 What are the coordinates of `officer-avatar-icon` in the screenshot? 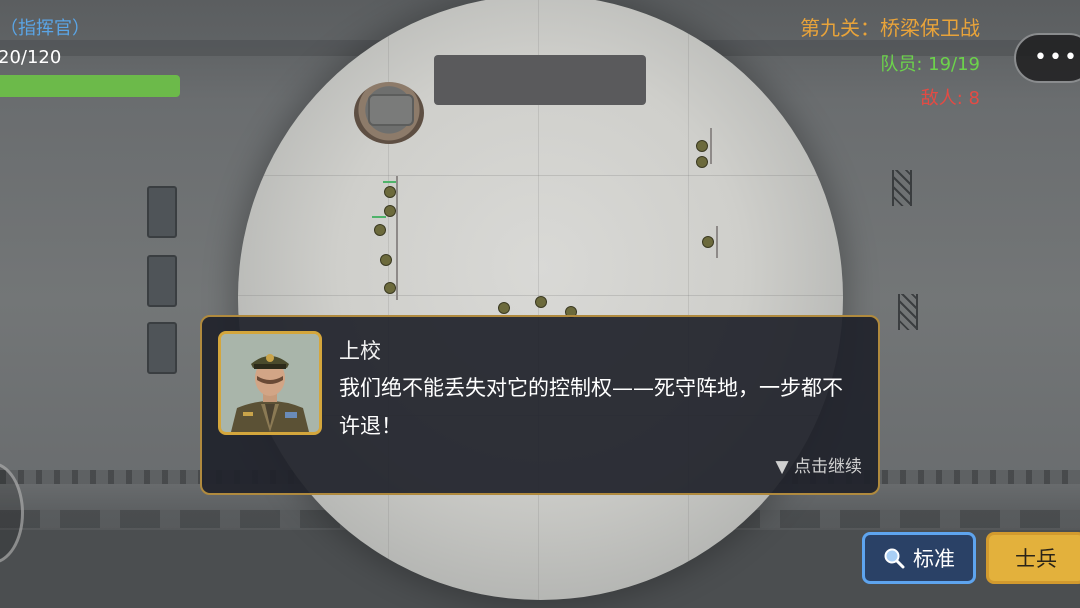 It's located at (270, 383).